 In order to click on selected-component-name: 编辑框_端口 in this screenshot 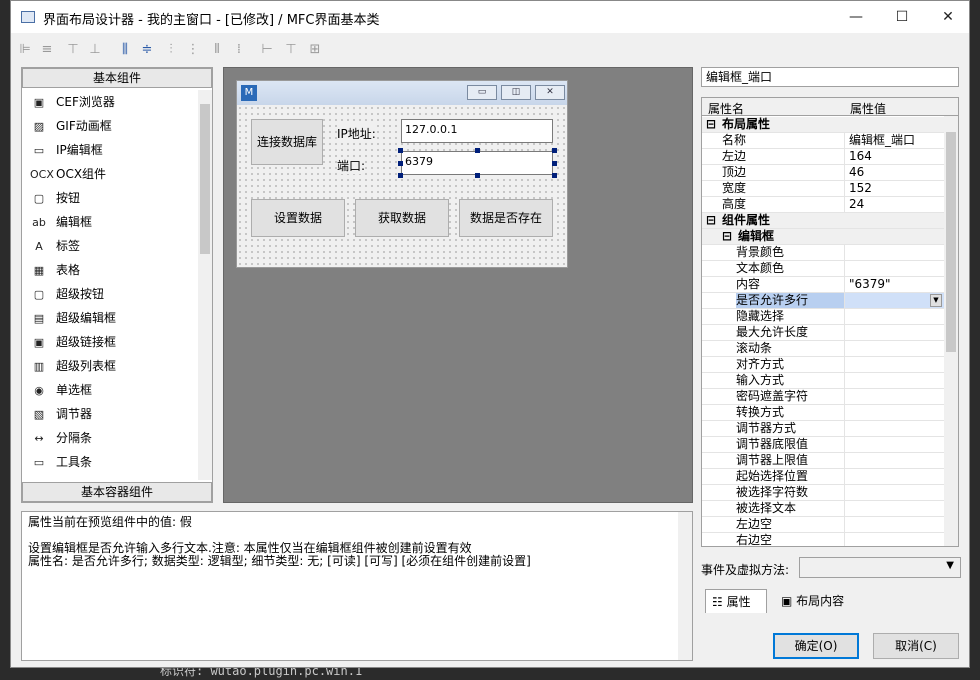, I will do `click(830, 77)`.